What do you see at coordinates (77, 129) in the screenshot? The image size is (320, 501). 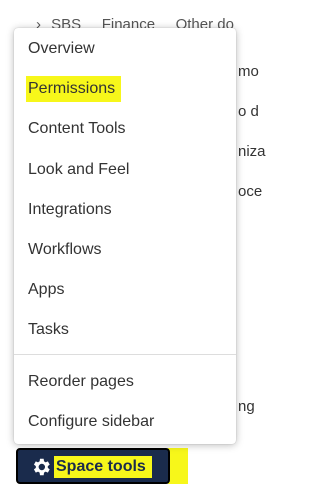 I see `menu-item-content-tools: Content Tools` at bounding box center [77, 129].